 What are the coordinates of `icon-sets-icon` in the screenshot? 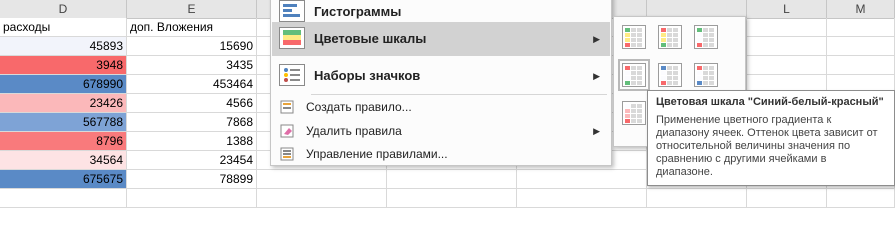 It's located at (292, 75).